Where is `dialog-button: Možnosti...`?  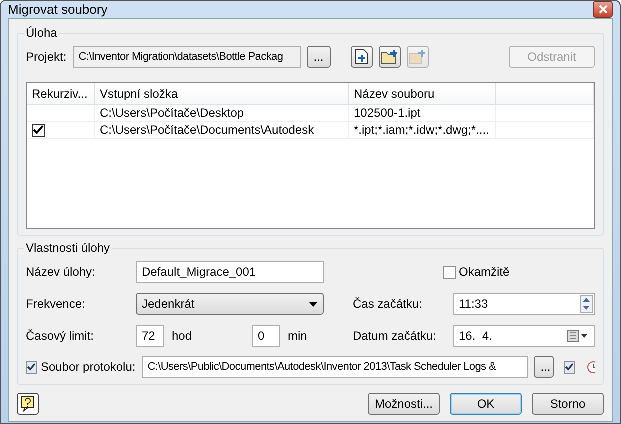
dialog-button: Možnosti... is located at coordinates (404, 404).